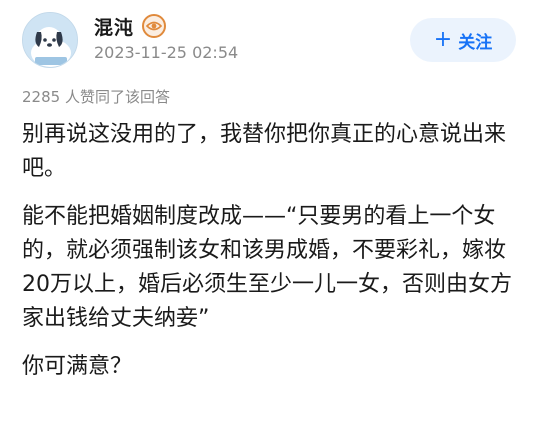  Describe the element at coordinates (264, 151) in the screenshot. I see `answer-paragraph: 别再说这没用的了，我替你把你真正的心意说出来吧。` at that location.